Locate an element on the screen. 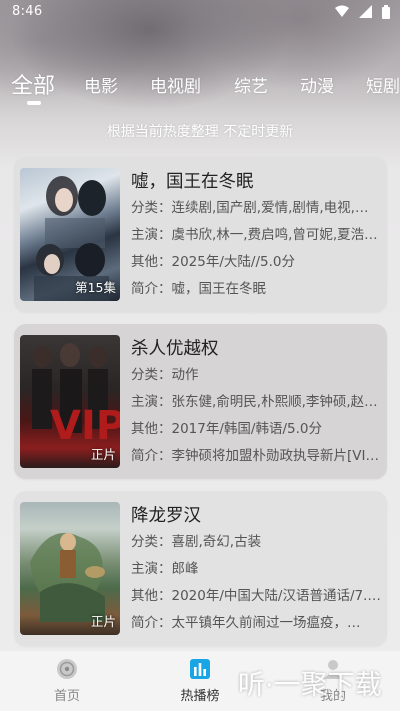 The width and height of the screenshot is (400, 711). poster-image: VIP 正片 is located at coordinates (70, 401).